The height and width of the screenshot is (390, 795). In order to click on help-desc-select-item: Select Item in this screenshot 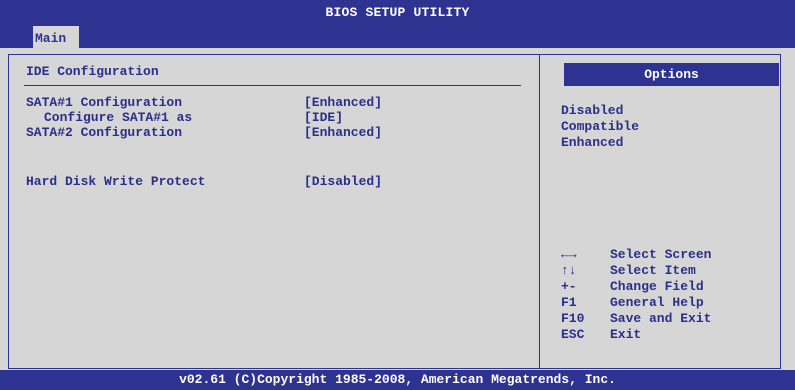, I will do `click(653, 270)`.